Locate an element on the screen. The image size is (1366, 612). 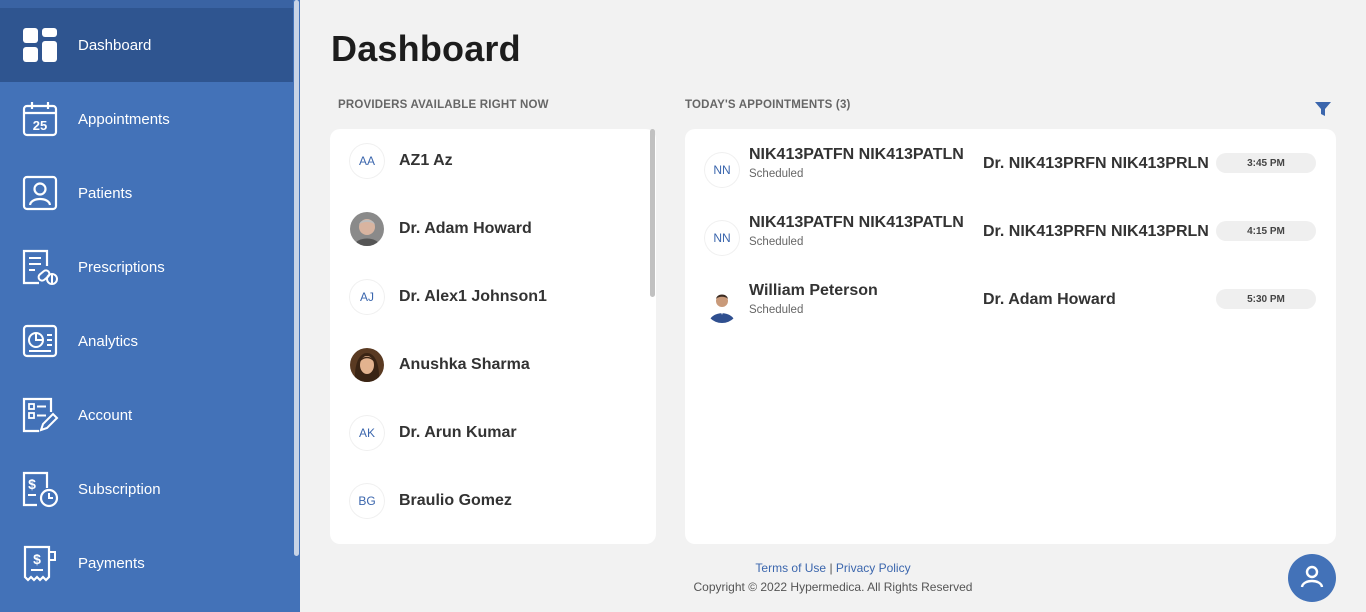
dashboard-icon is located at coordinates (40, 45).